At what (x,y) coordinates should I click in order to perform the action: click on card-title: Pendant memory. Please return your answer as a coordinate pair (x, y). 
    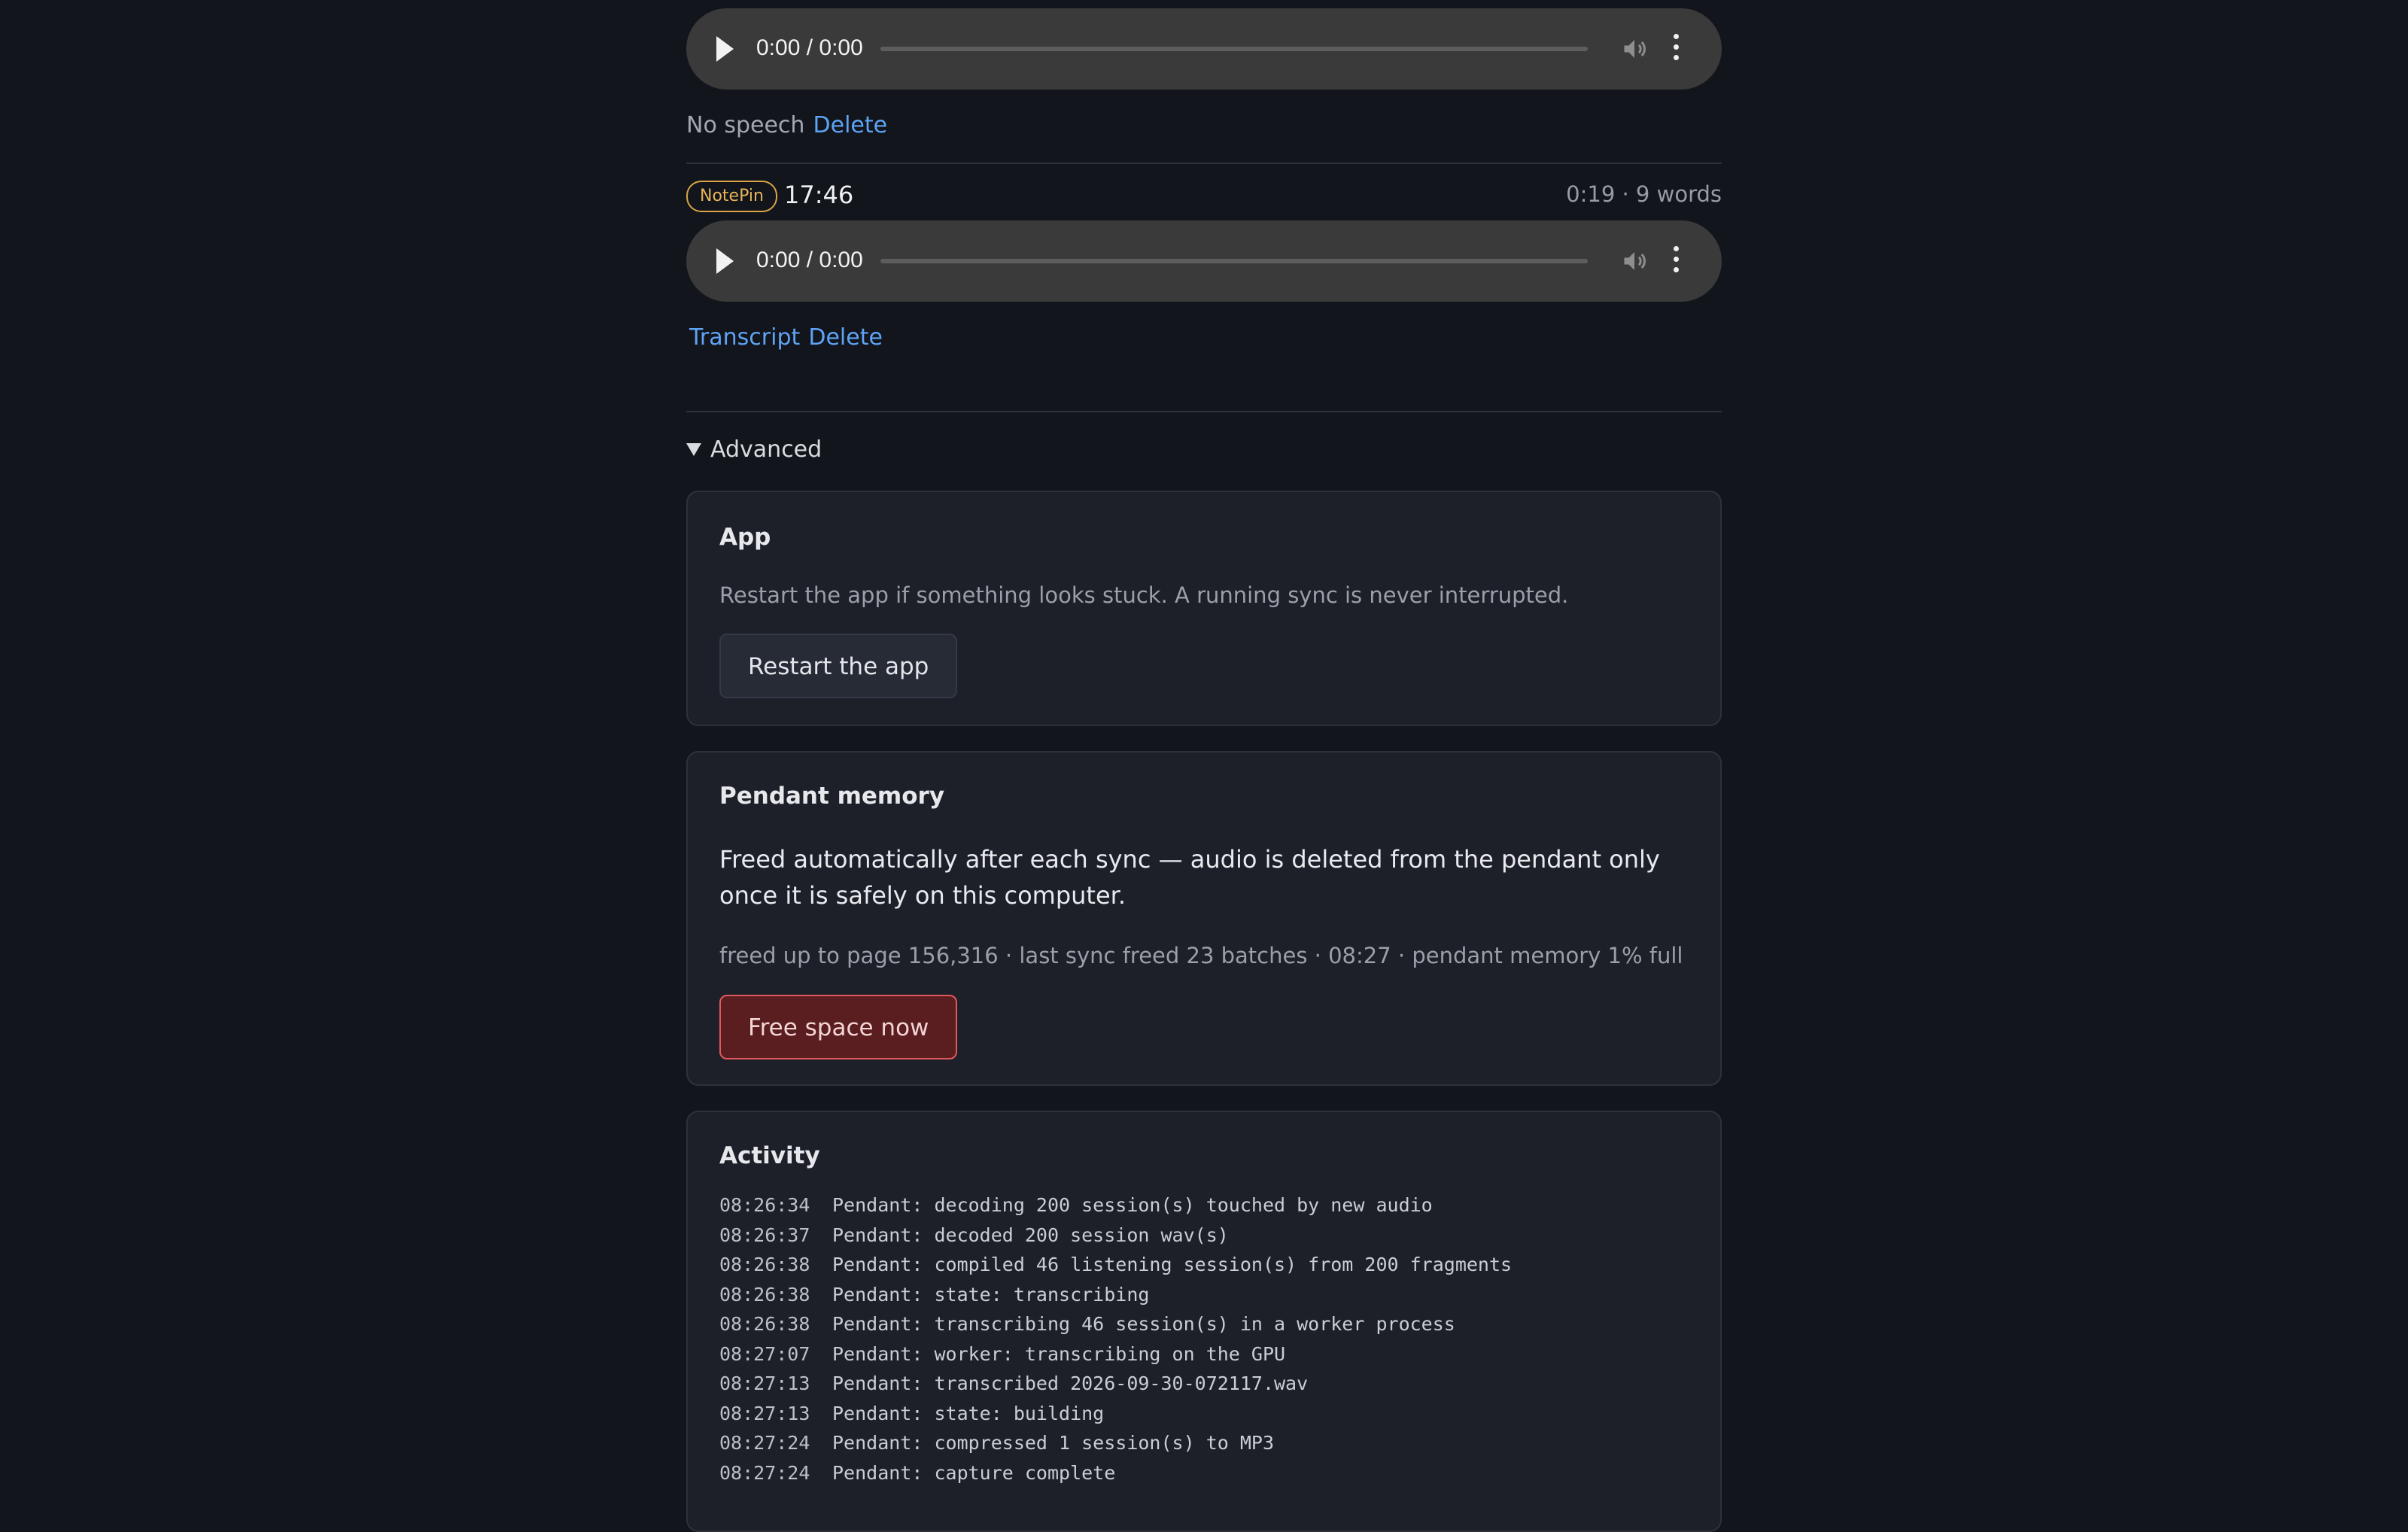
    Looking at the image, I should click on (832, 796).